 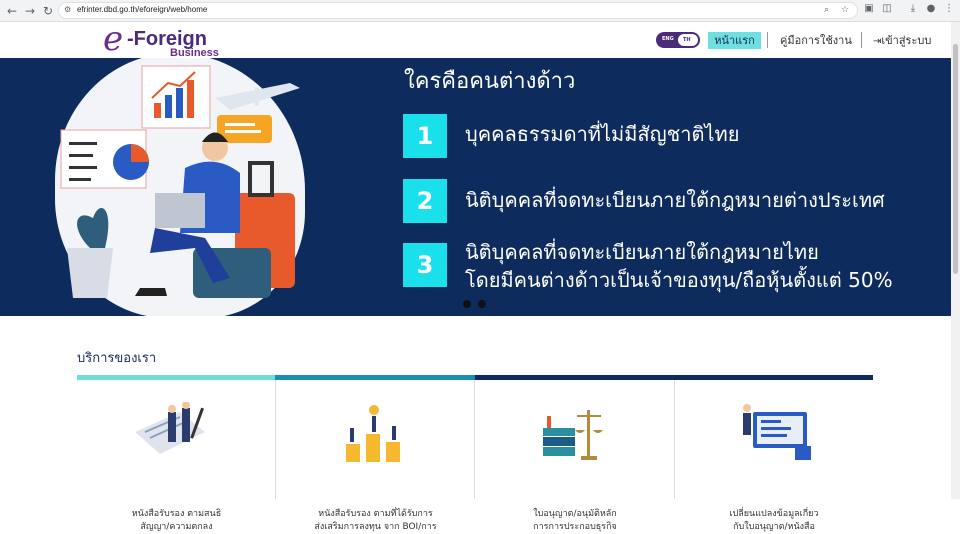 I want to click on manual-link: คู่มือการใช้งาน, so click(x=816, y=40).